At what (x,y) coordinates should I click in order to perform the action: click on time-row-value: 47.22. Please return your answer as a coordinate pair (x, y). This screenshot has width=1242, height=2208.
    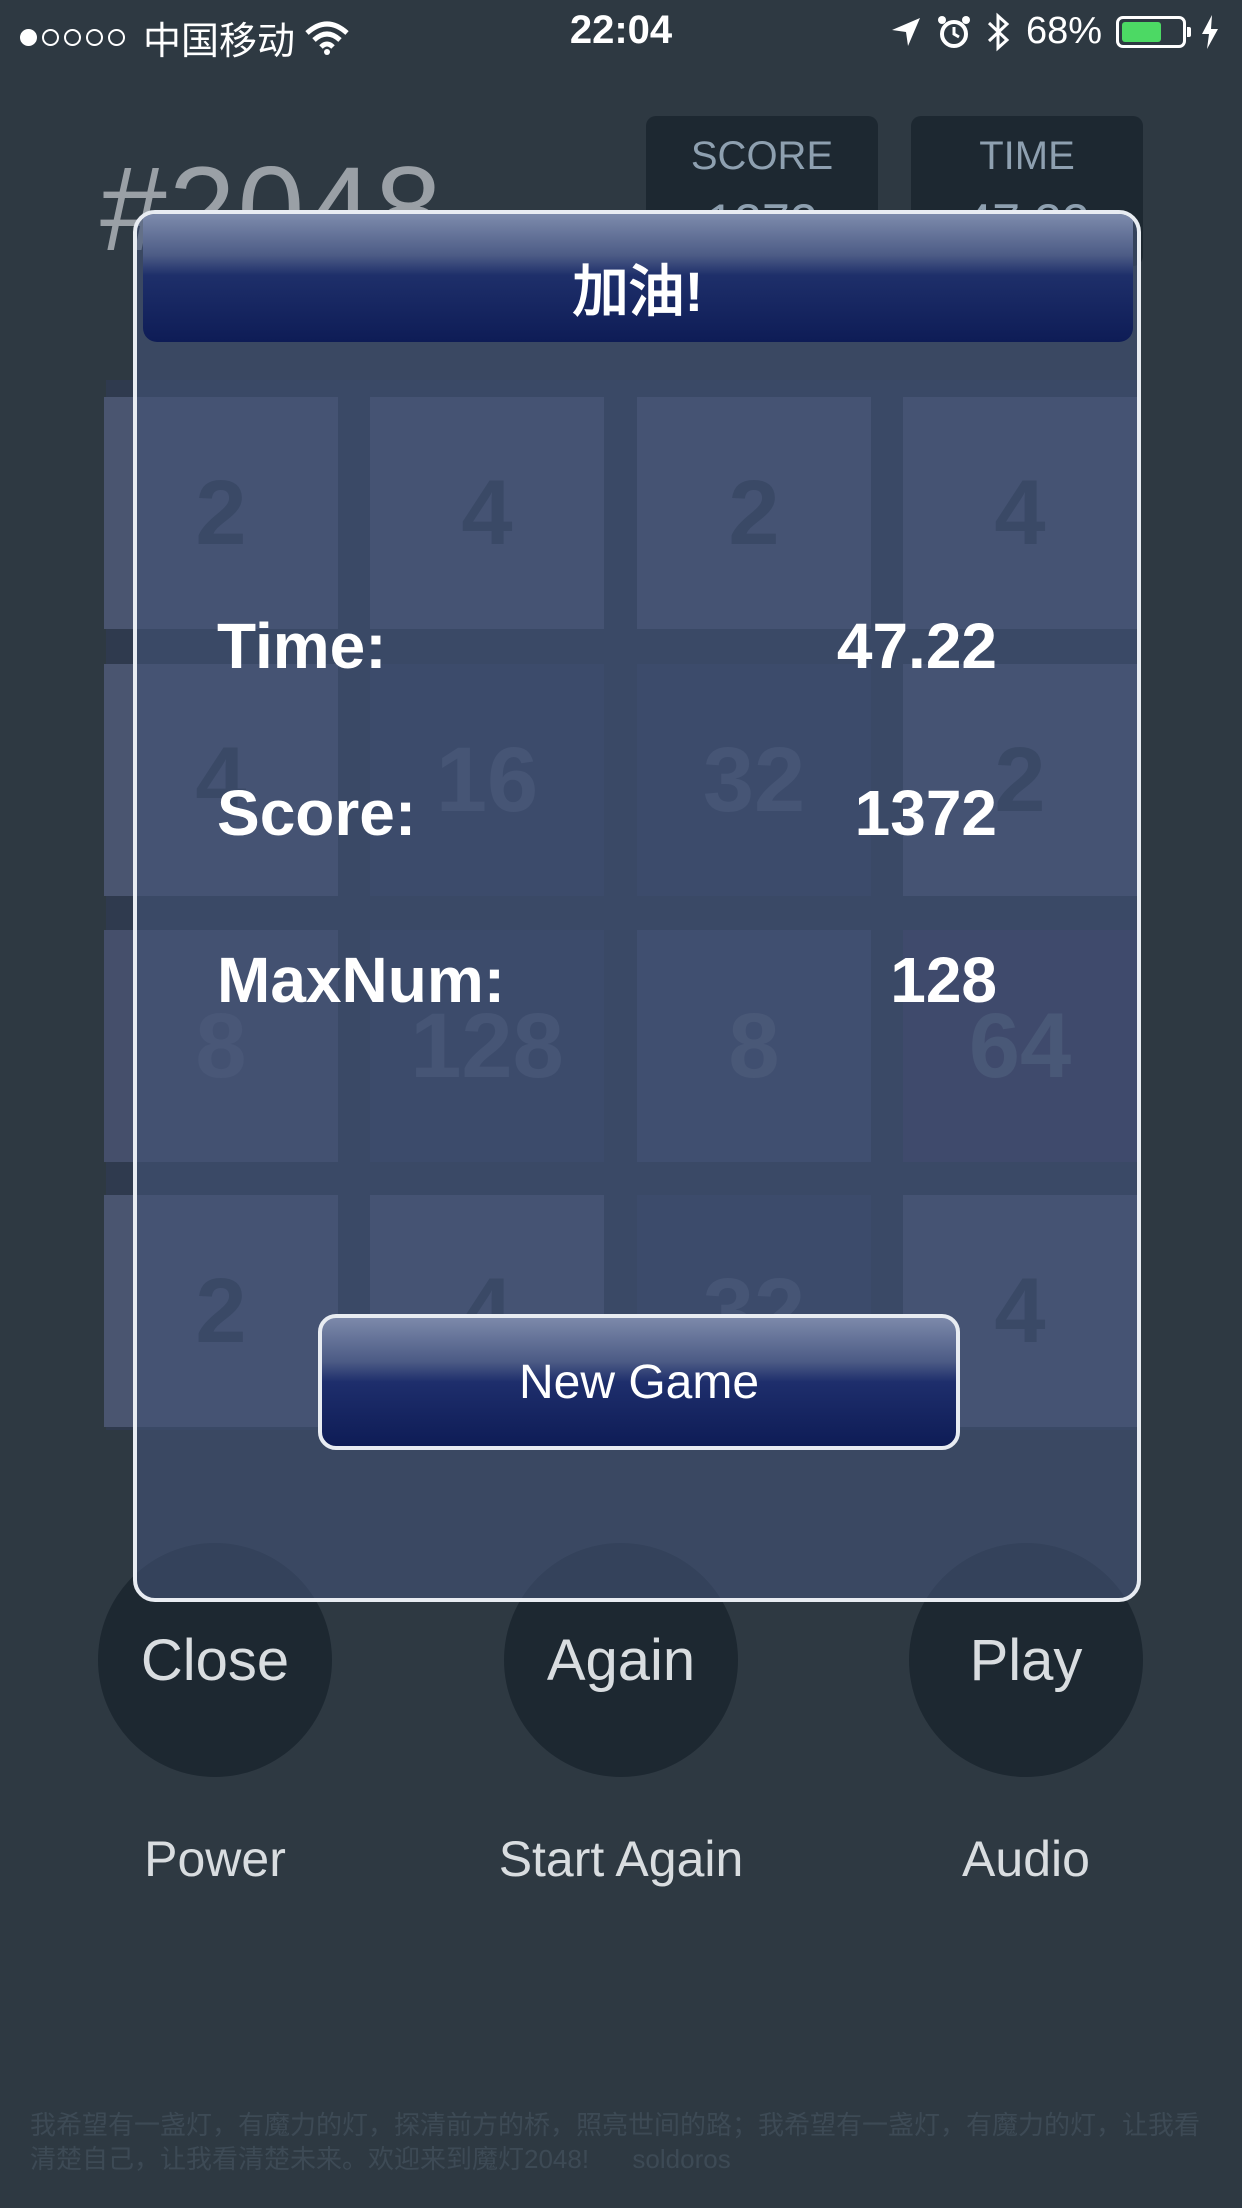
    Looking at the image, I should click on (916, 646).